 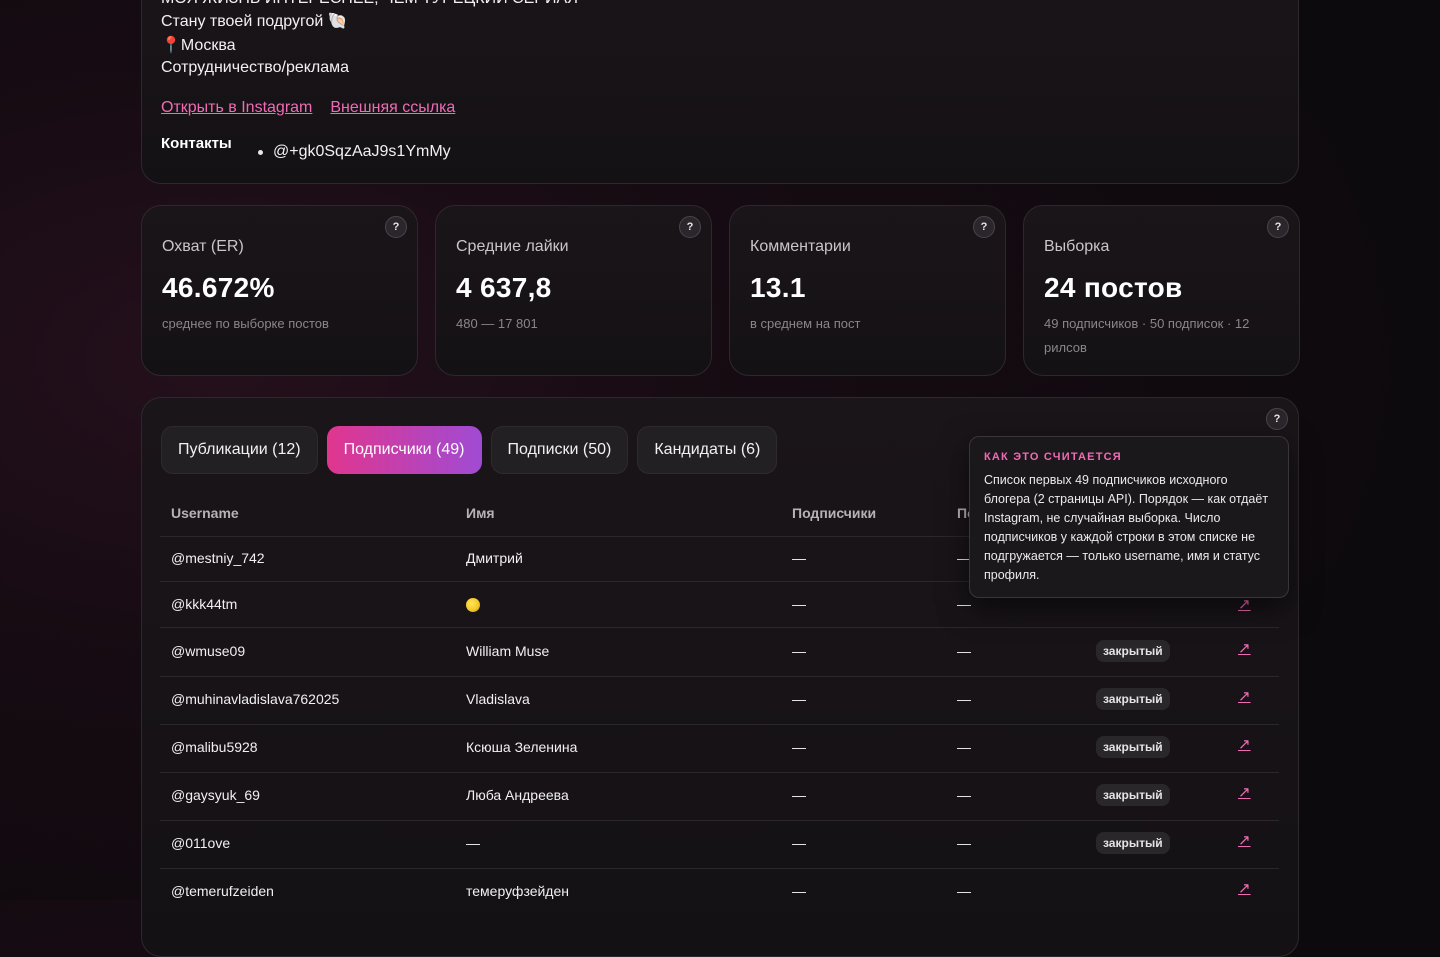 I want to click on contact-value: @+gk0SqzAaJ9s1YmMy, so click(x=362, y=151).